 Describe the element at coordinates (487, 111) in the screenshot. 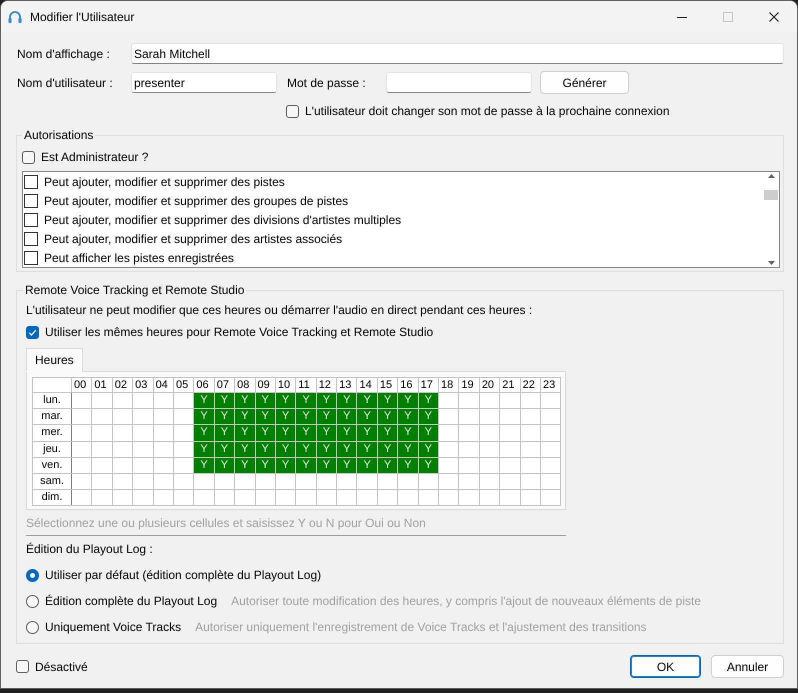

I see `checkbox-label: L'utilisateur doit changer son mot de passe à la prochaine connexion` at that location.